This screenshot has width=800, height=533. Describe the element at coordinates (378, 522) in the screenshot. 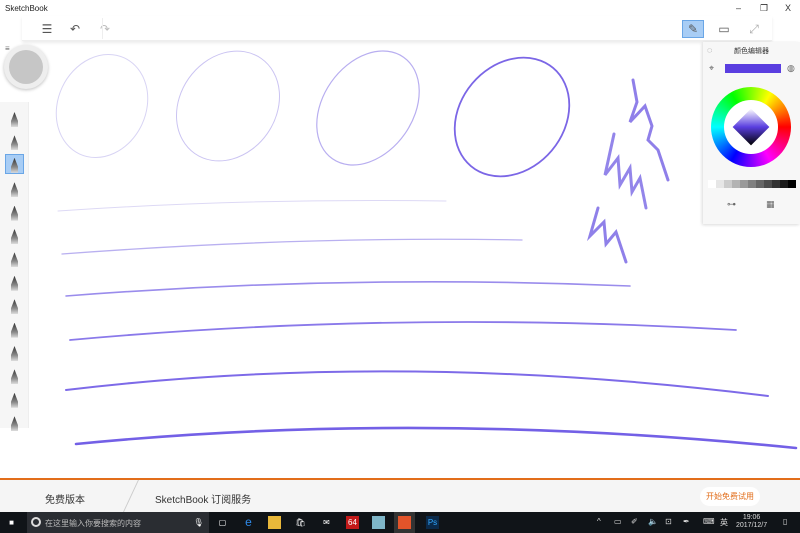

I see `app-icon` at that location.